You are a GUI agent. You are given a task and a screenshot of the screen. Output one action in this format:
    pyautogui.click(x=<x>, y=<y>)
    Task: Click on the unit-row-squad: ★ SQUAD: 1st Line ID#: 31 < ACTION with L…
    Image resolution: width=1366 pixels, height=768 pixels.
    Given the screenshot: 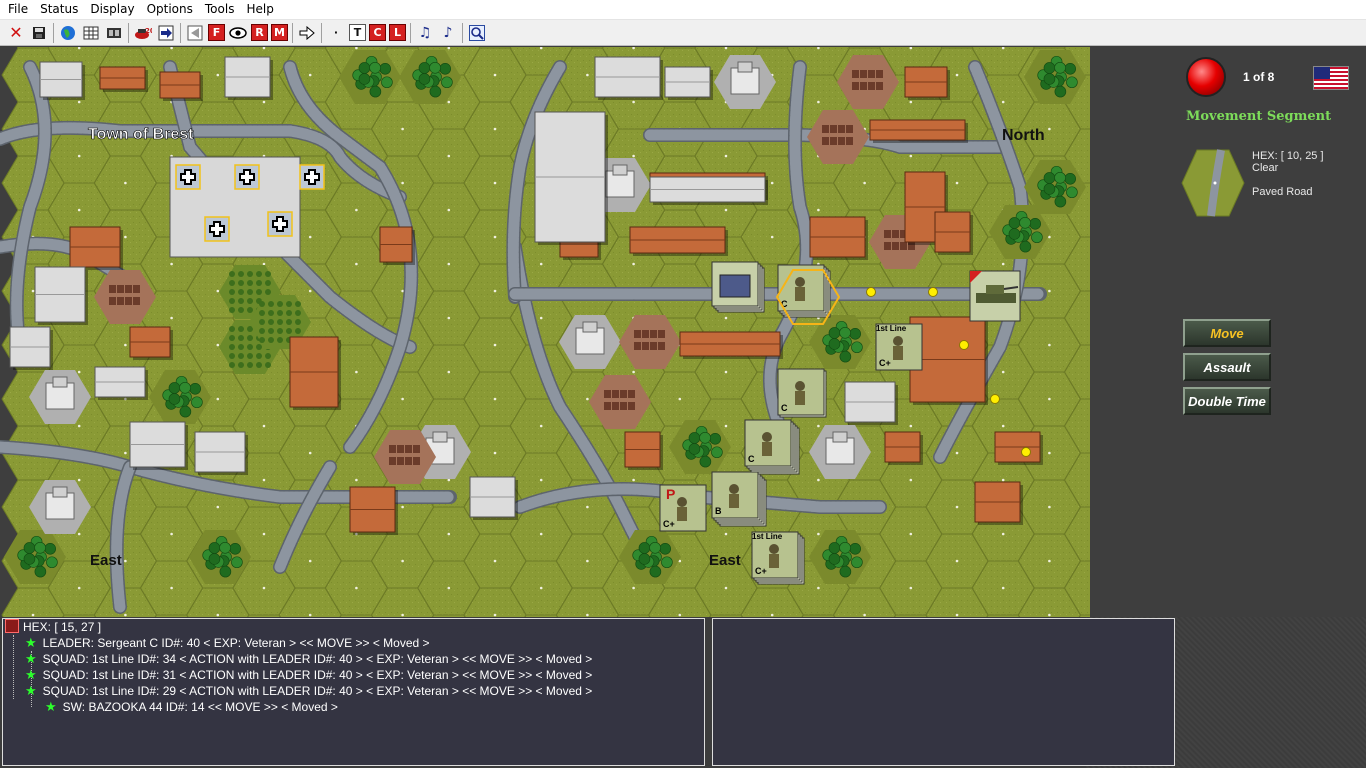 What is the action you would take?
    pyautogui.click(x=308, y=675)
    